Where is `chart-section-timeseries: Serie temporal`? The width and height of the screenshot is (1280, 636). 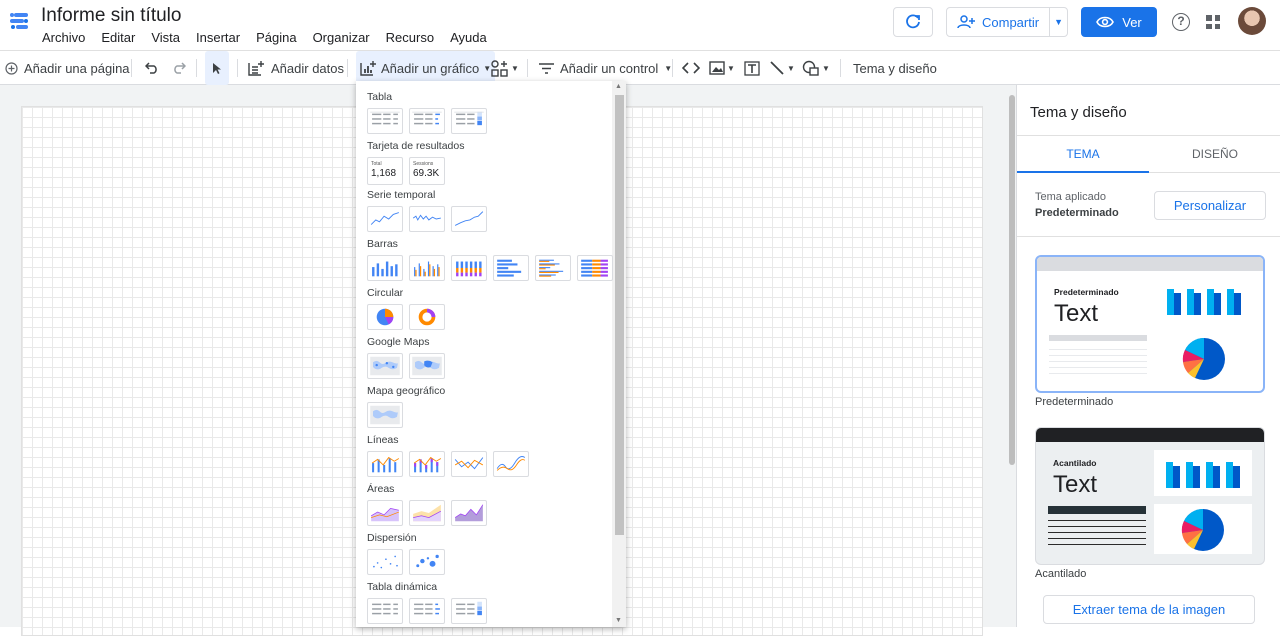 chart-section-timeseries: Serie temporal is located at coordinates (427, 210).